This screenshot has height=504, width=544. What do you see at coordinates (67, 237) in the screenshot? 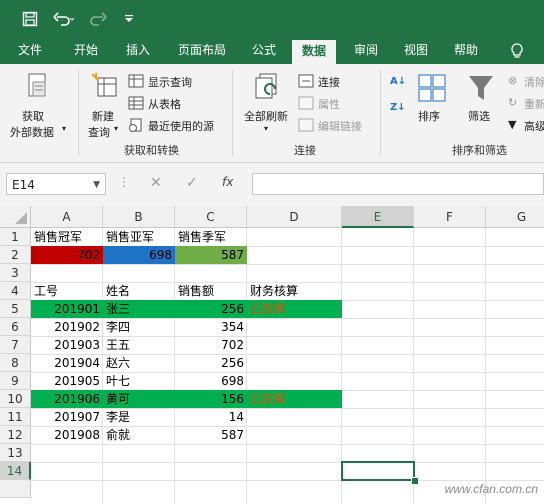
I see `cell-a1: 销售冠军` at bounding box center [67, 237].